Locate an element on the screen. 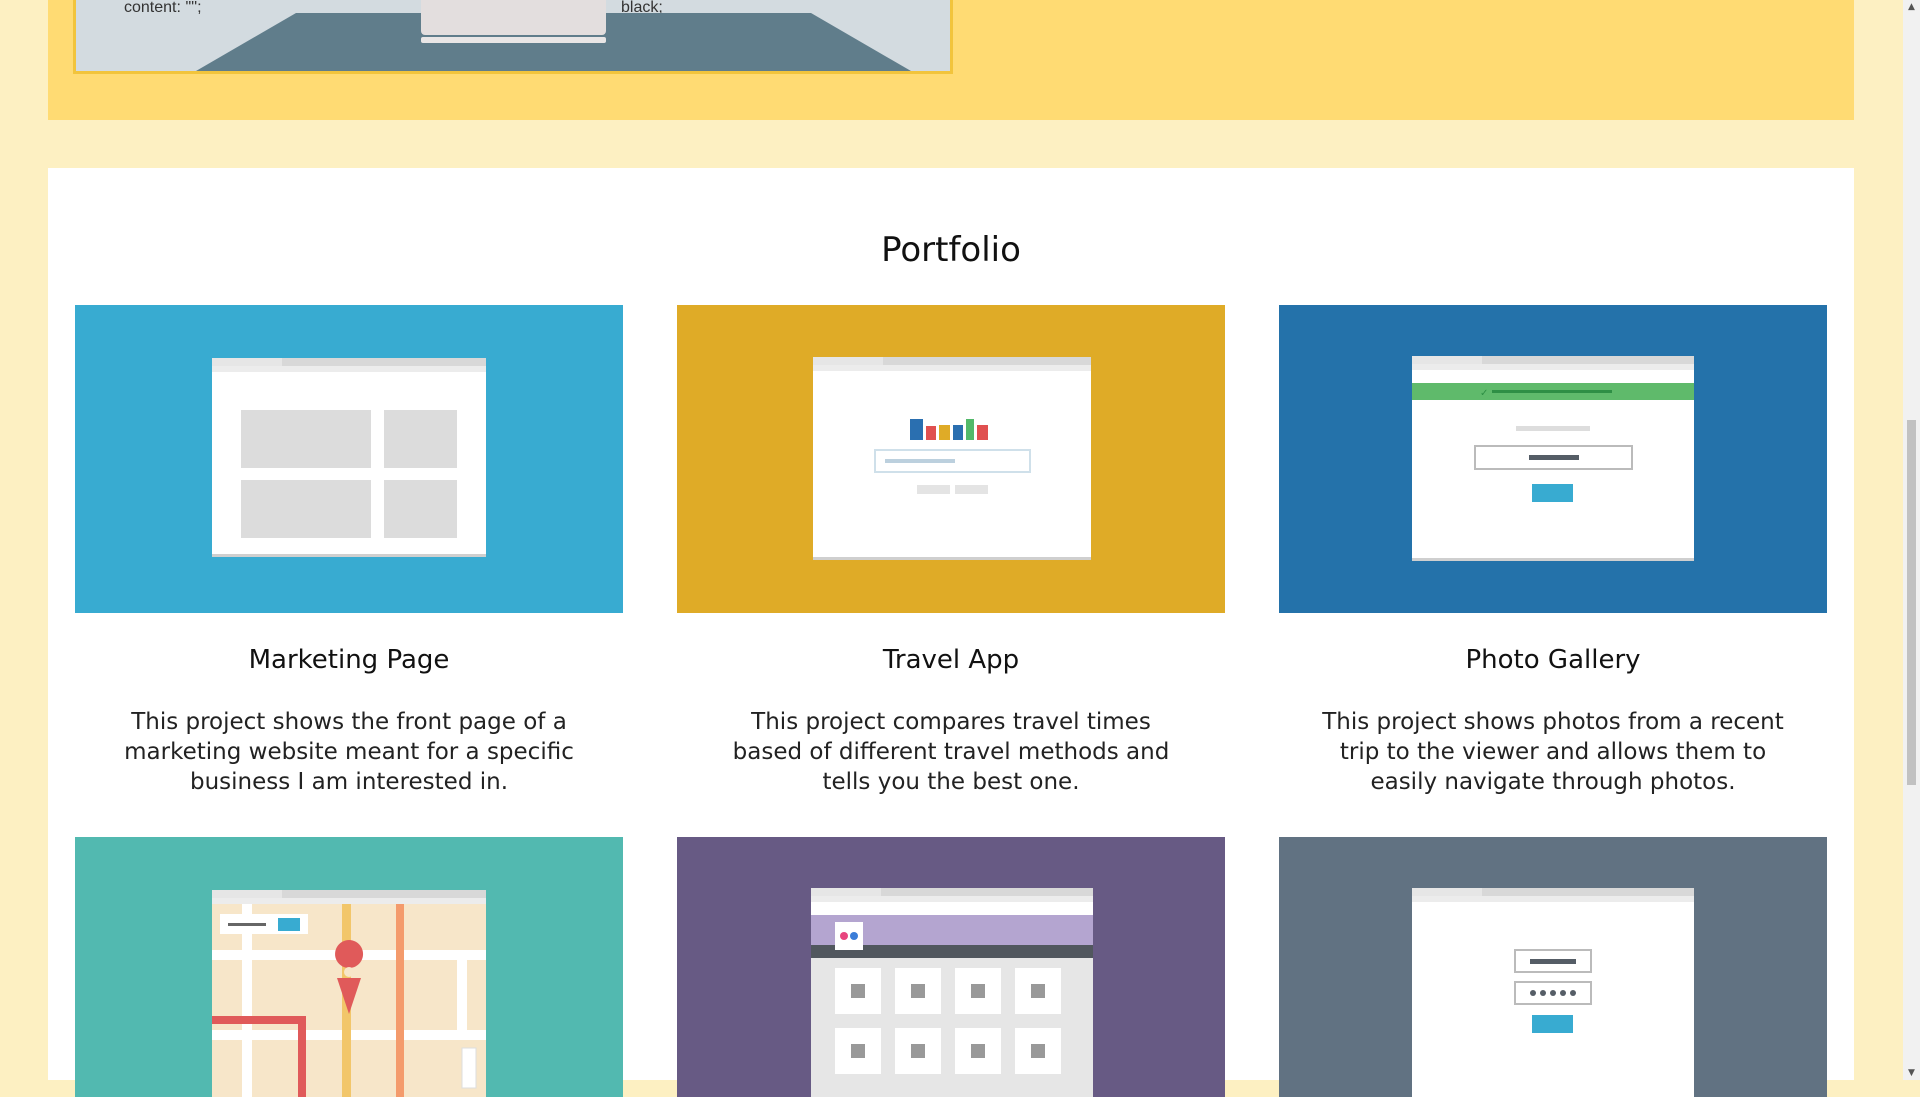  photo-grid-thumbnail is located at coordinates (951, 967).